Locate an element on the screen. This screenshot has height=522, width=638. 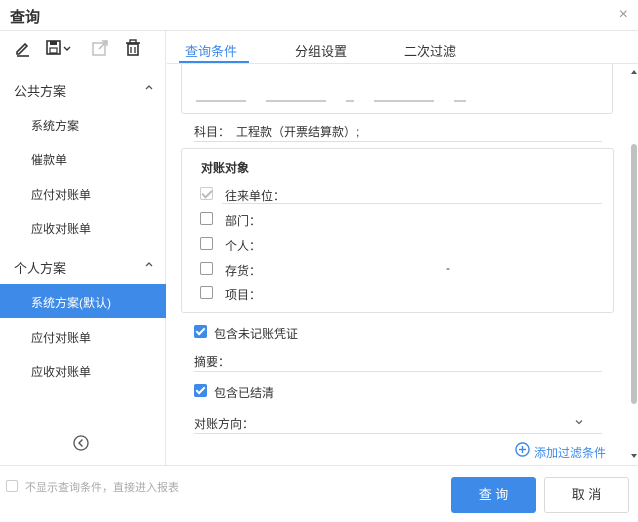
delete-icon is located at coordinates (133, 48).